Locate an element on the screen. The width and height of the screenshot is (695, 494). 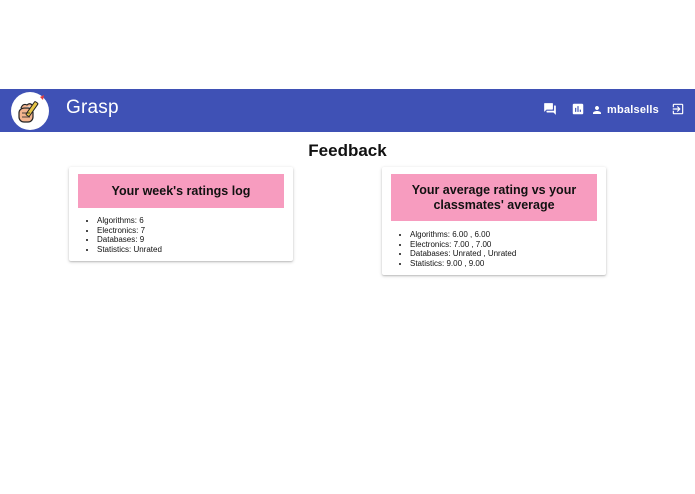
list-item: Databases: 9 is located at coordinates (129, 240).